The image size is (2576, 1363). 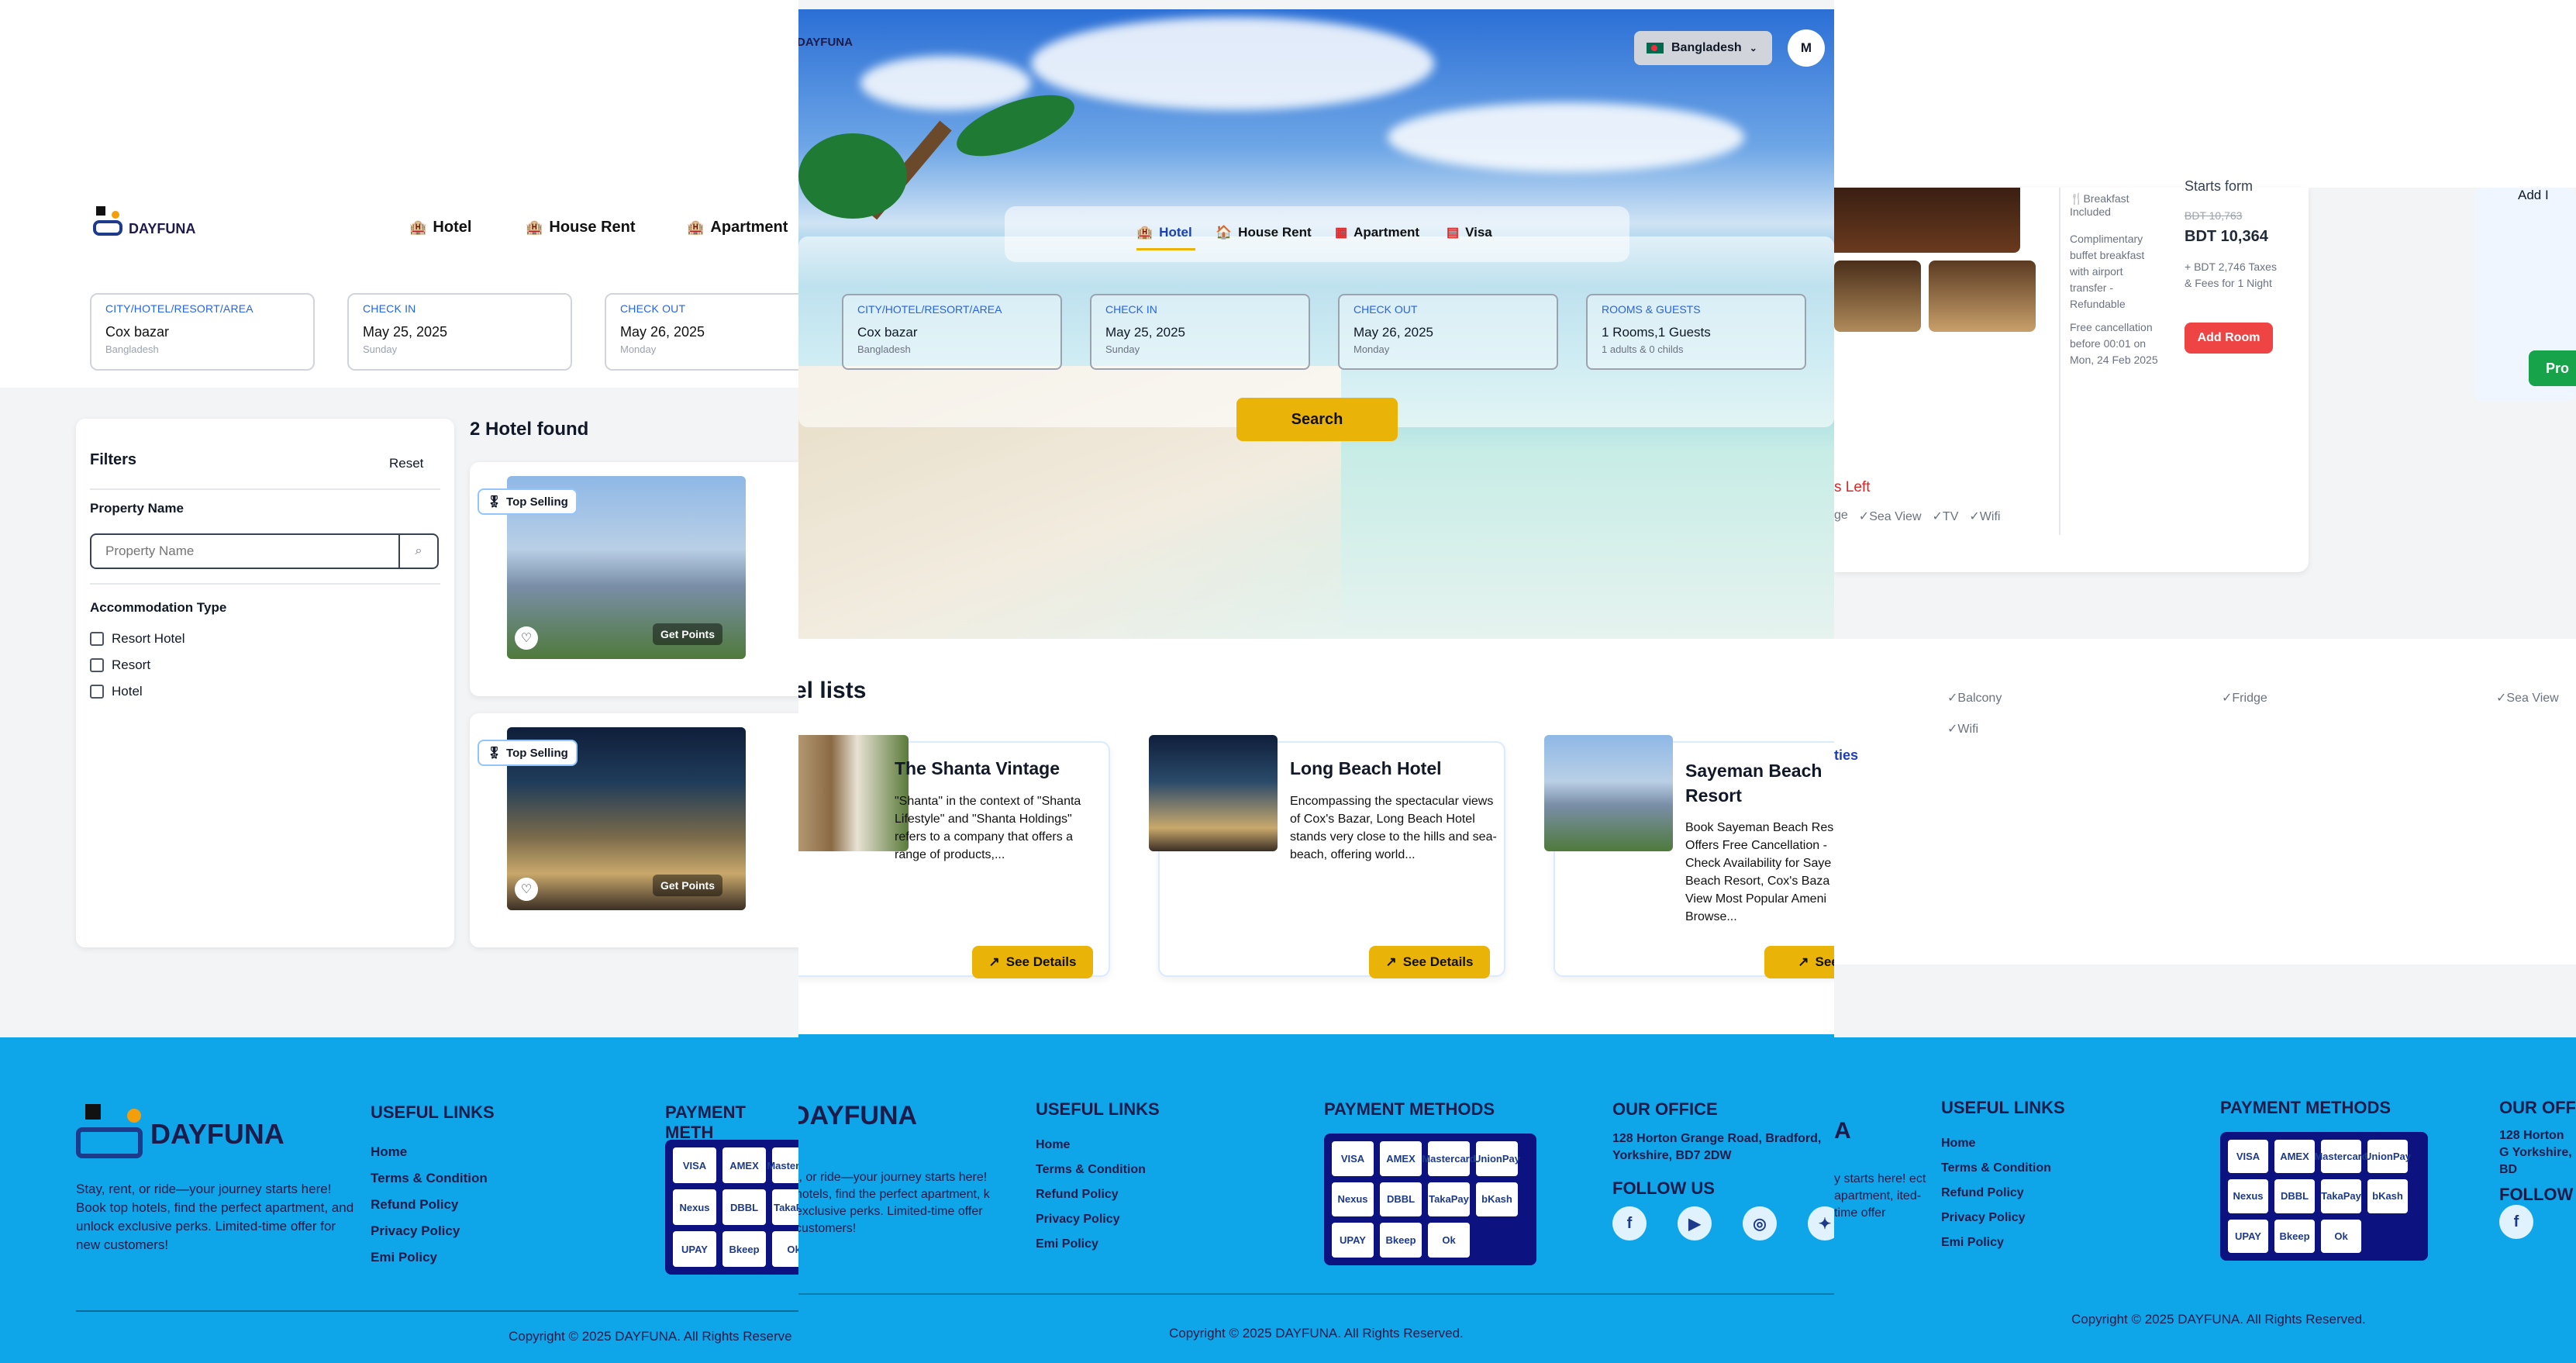 I want to click on tab-house-rent: 🏠 House Rent, so click(x=1264, y=232).